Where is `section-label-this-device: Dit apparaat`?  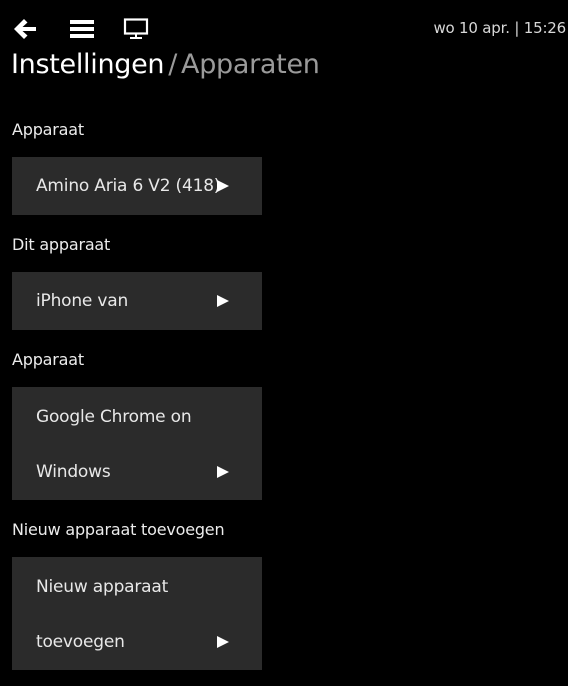
section-label-this-device: Dit apparaat is located at coordinates (61, 244).